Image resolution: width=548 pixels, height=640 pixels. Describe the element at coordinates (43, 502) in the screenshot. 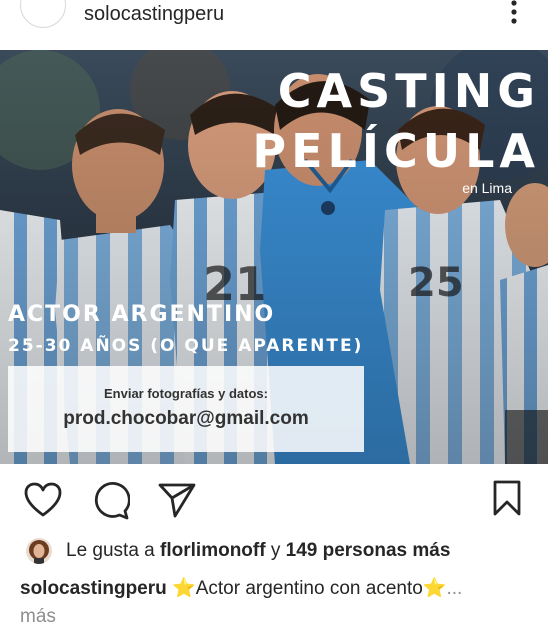

I see `heart-icon` at that location.